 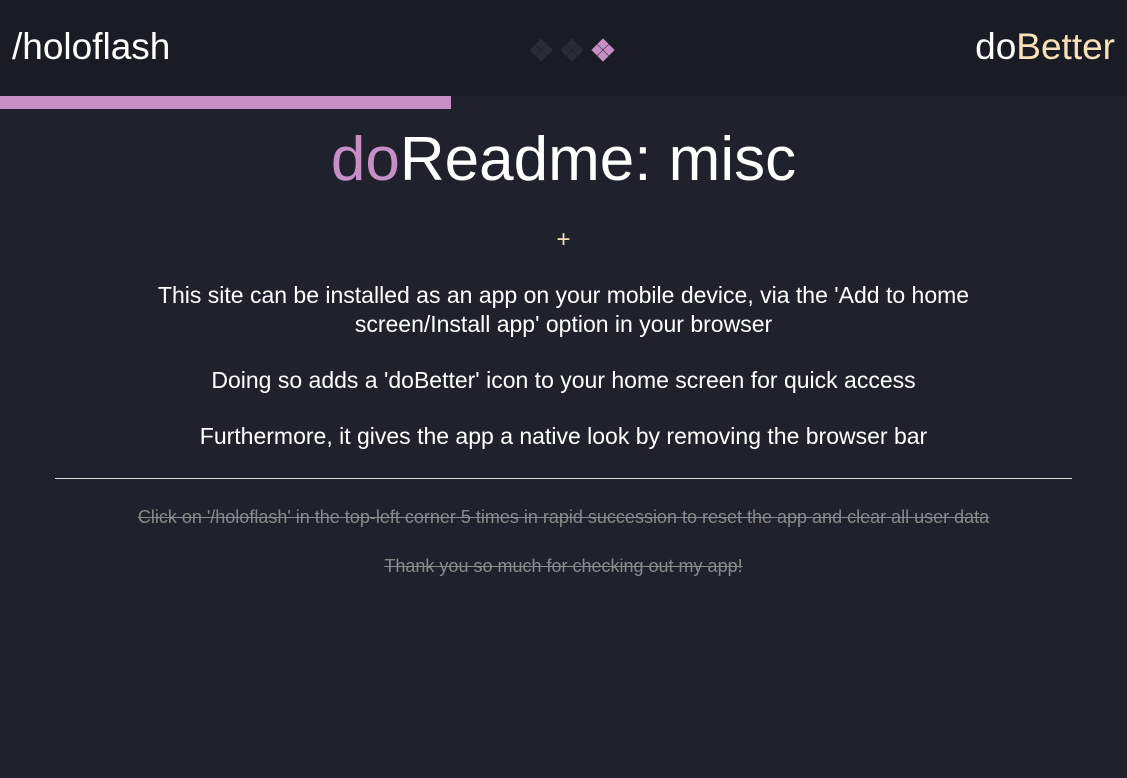 I want to click on step-2-diamond-icon, so click(x=572, y=50).